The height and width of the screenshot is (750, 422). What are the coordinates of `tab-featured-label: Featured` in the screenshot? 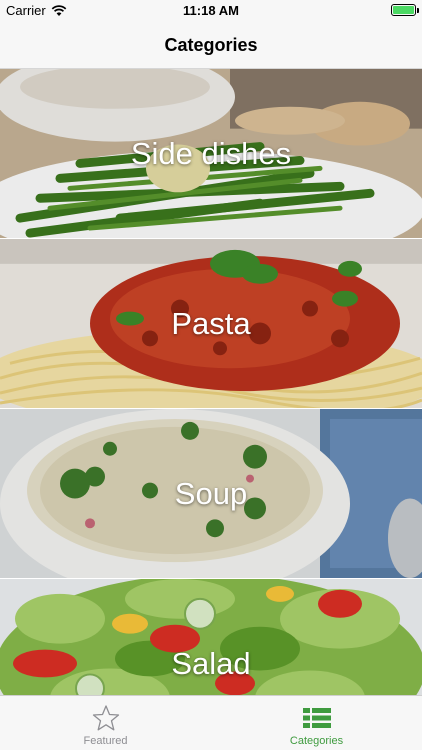 It's located at (105, 741).